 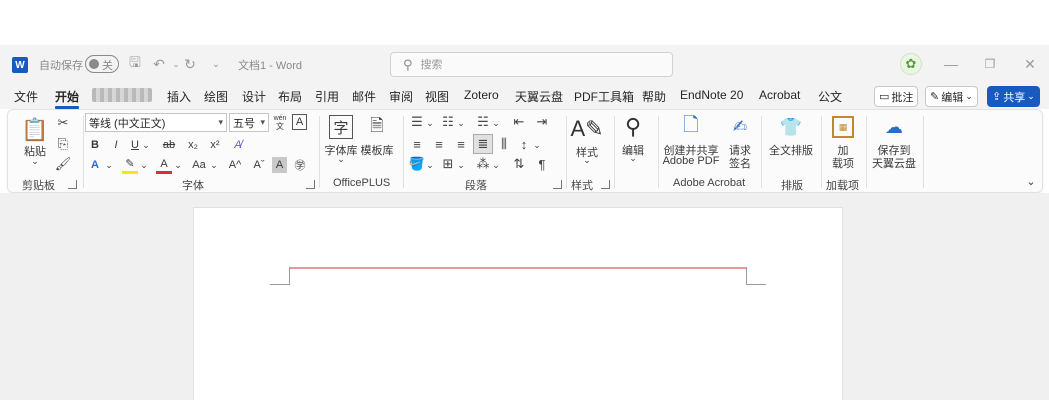 What do you see at coordinates (193, 145) in the screenshot?
I see `subscript-icon: x₂` at bounding box center [193, 145].